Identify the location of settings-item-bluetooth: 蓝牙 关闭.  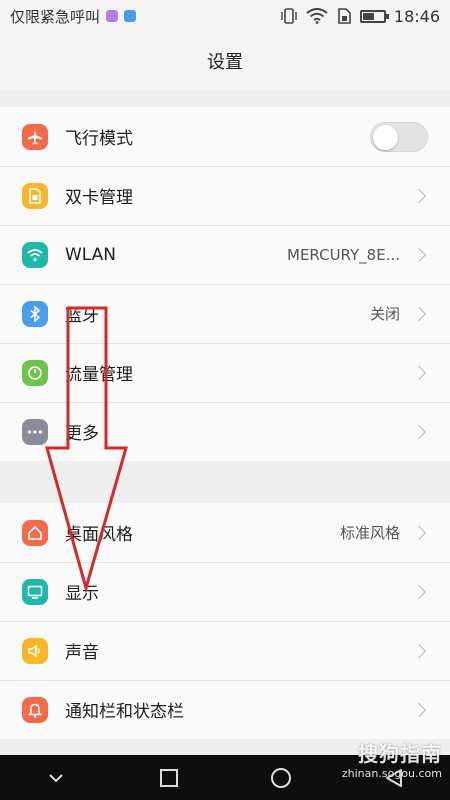
(225, 313).